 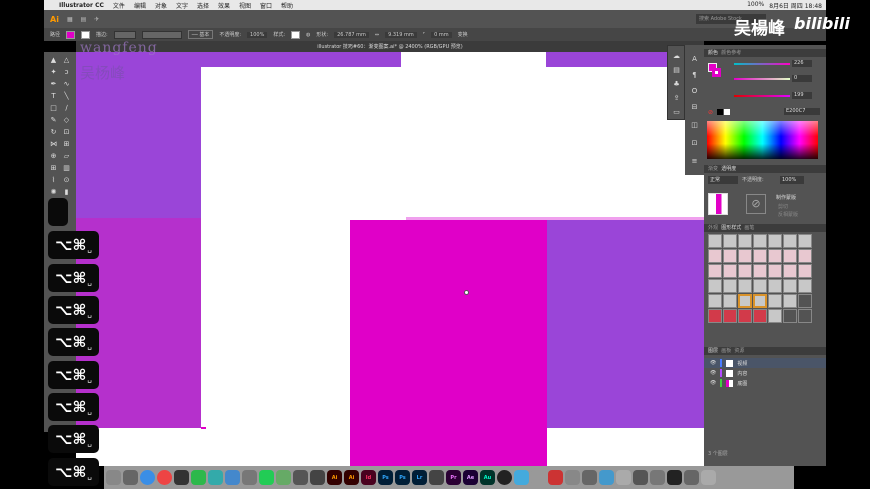 What do you see at coordinates (792, 180) in the screenshot?
I see `transparency-opacity-field: 100%` at bounding box center [792, 180].